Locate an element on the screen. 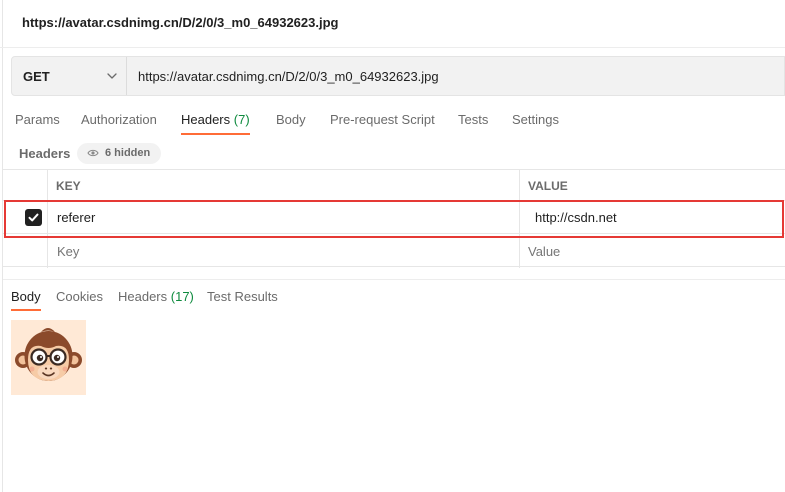 This screenshot has width=785, height=492. chevron-down-icon is located at coordinates (112, 76).